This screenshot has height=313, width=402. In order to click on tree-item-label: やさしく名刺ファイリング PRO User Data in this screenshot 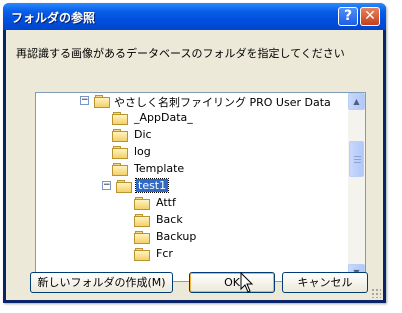, I will do `click(222, 102)`.